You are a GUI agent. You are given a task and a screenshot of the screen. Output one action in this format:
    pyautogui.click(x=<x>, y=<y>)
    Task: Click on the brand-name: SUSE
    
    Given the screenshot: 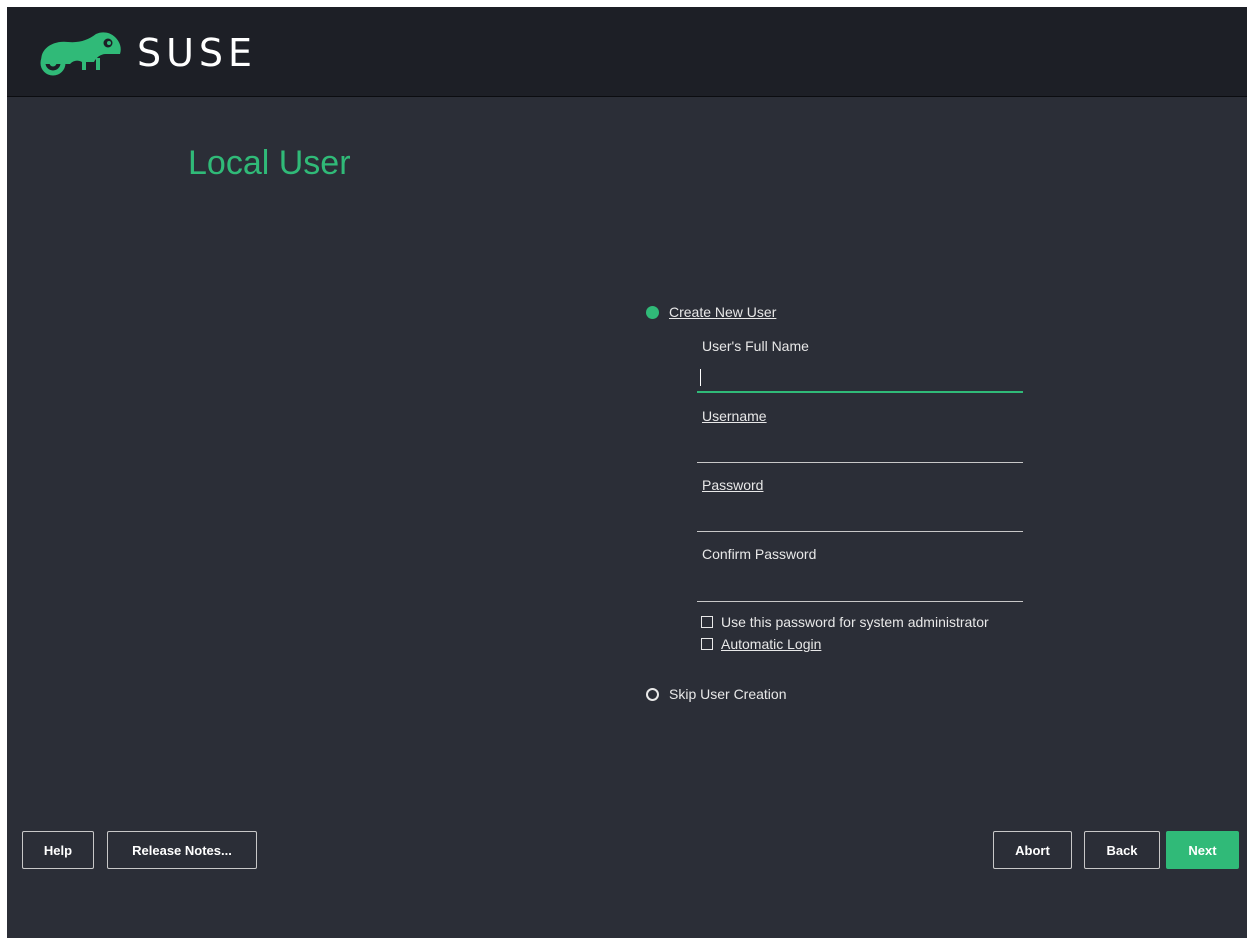 What is the action you would take?
    pyautogui.click(x=197, y=53)
    